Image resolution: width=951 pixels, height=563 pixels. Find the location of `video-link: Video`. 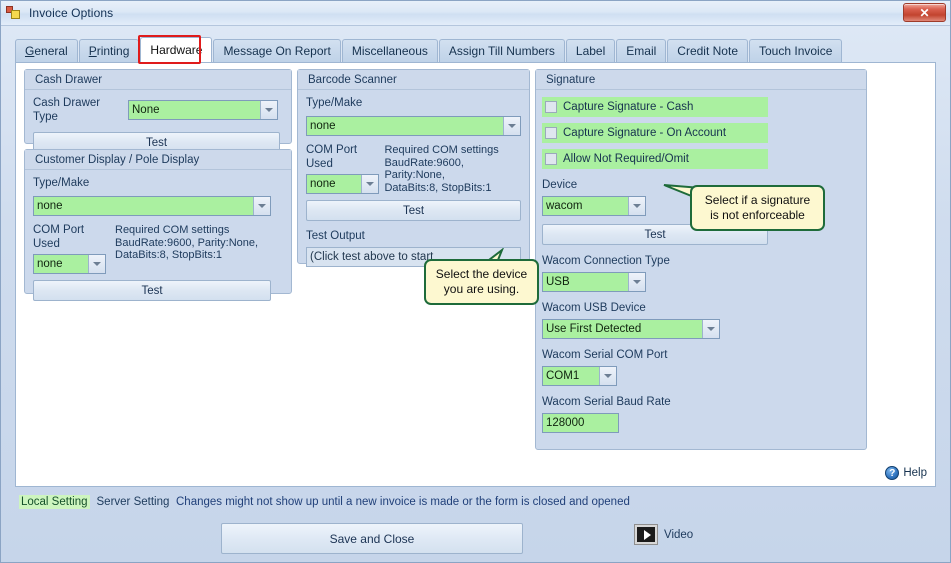

video-link: Video is located at coordinates (664, 534).